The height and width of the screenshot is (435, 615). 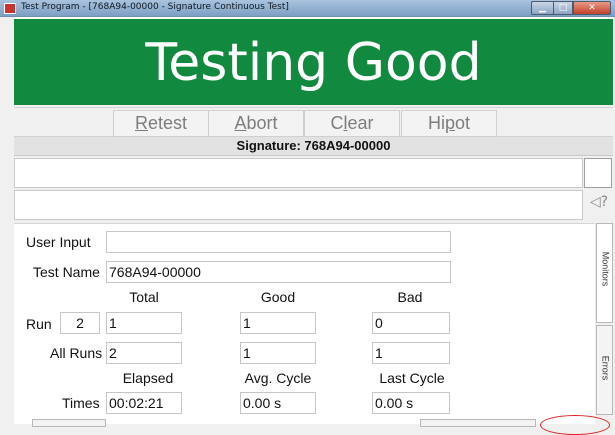 I want to click on monitors-tab: Monitors, so click(x=604, y=273).